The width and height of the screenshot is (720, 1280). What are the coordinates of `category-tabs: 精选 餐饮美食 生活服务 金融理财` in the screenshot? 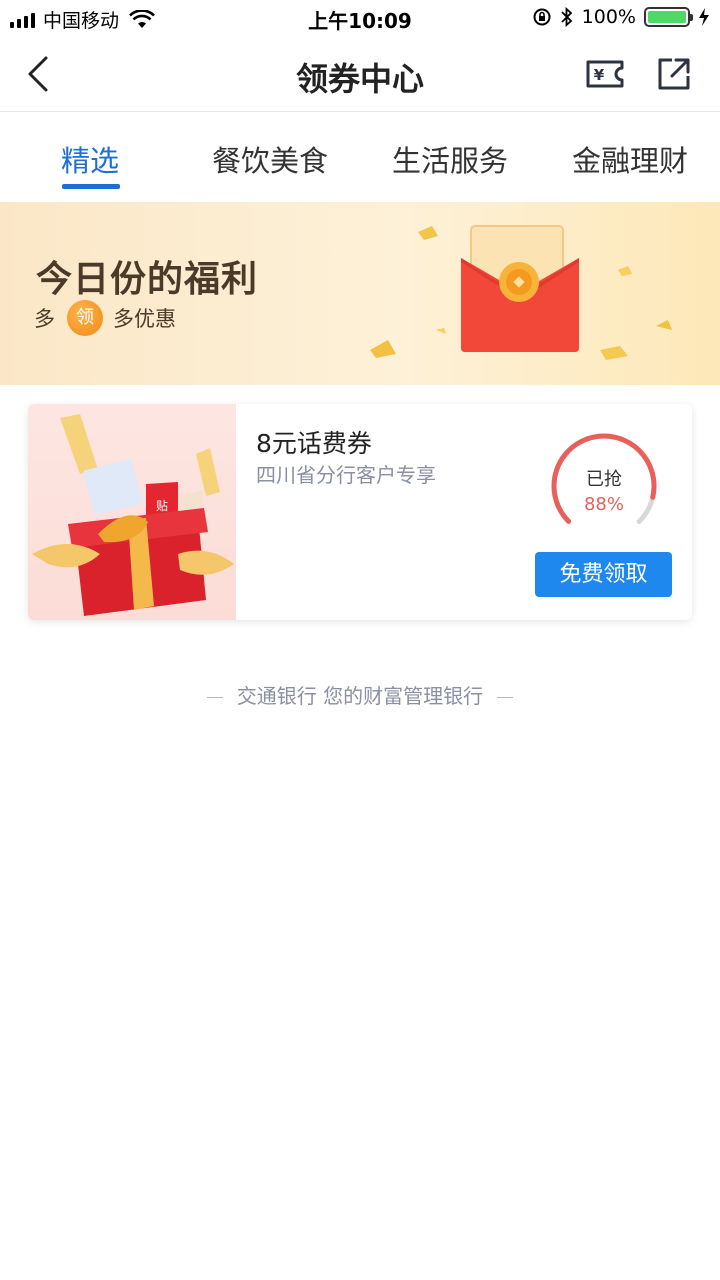 It's located at (360, 157).